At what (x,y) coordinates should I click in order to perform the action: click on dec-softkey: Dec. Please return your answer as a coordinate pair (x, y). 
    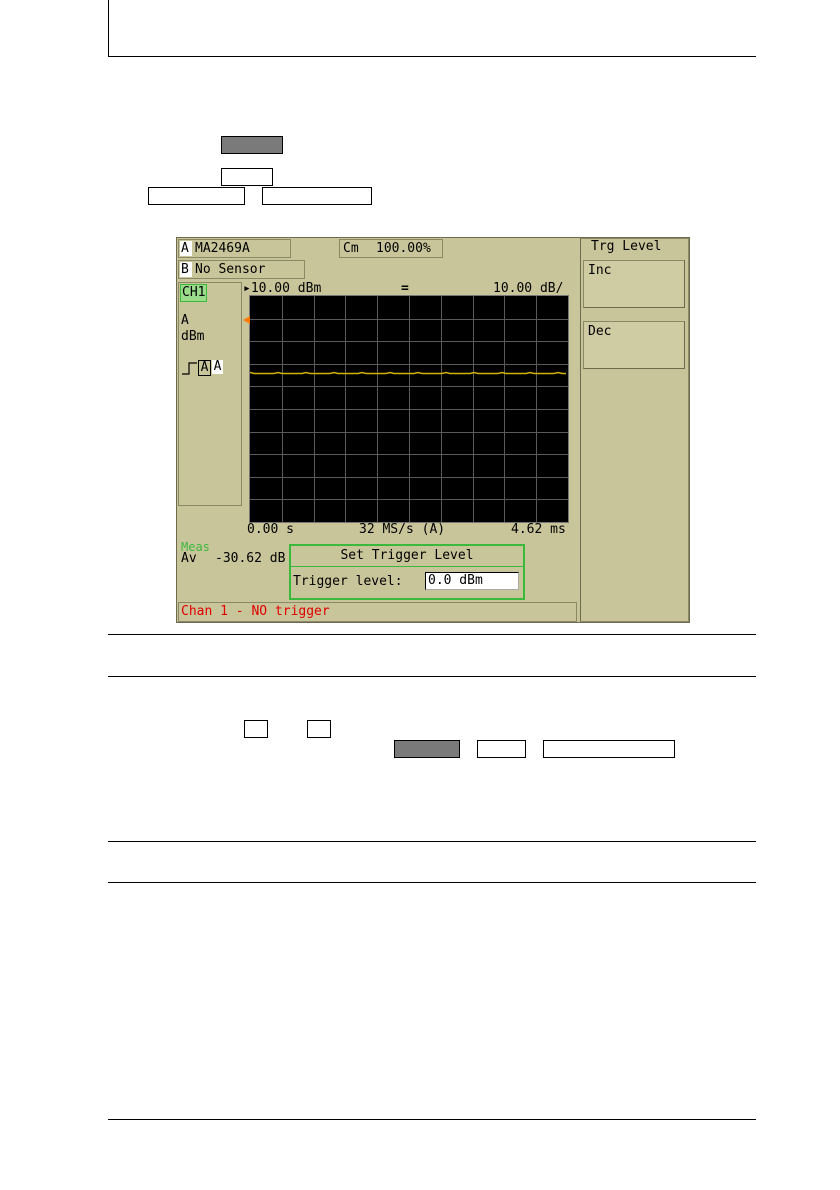
    Looking at the image, I should click on (634, 345).